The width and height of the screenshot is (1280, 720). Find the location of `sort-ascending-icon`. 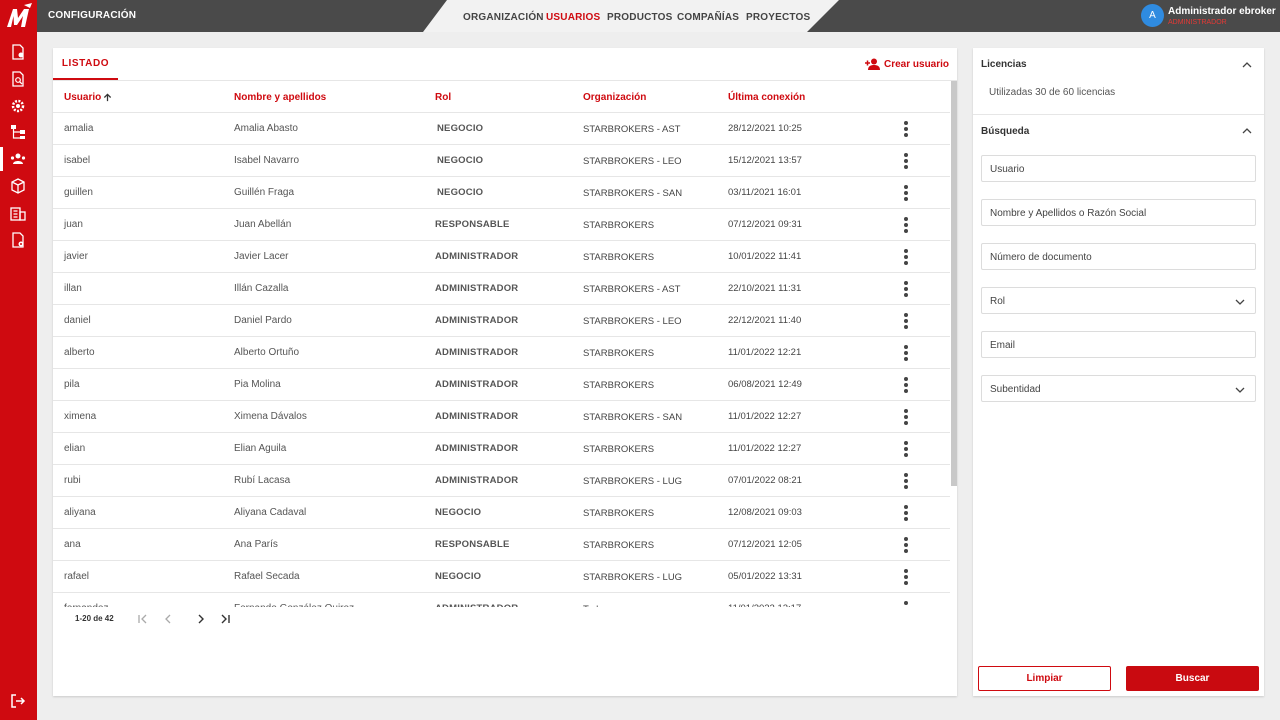

sort-ascending-icon is located at coordinates (108, 97).